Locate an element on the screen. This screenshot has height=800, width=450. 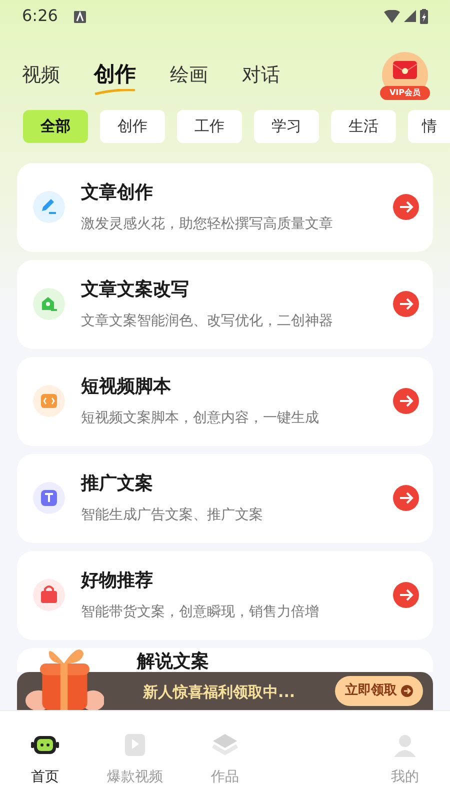
clock: 6:26 is located at coordinates (40, 16).